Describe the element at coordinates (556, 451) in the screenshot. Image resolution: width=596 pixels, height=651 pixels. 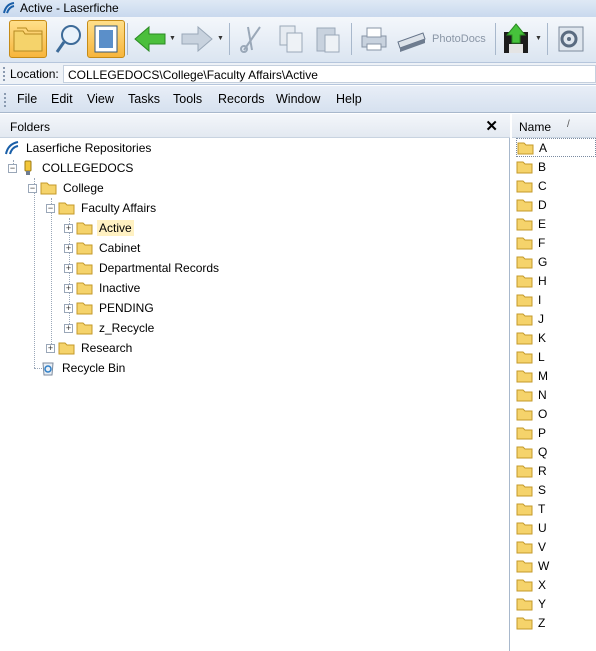
I see `folder-list-item: Q` at that location.